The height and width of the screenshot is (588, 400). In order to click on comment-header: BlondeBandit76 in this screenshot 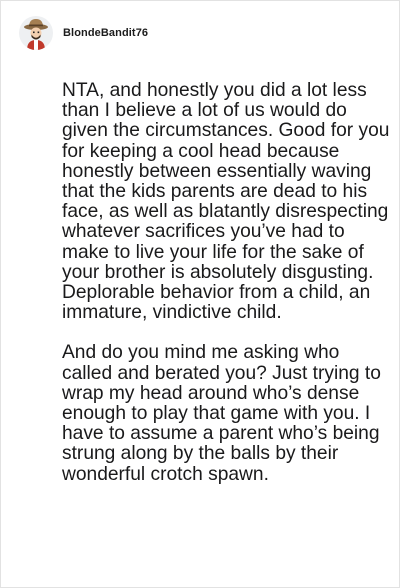, I will do `click(83, 33)`.